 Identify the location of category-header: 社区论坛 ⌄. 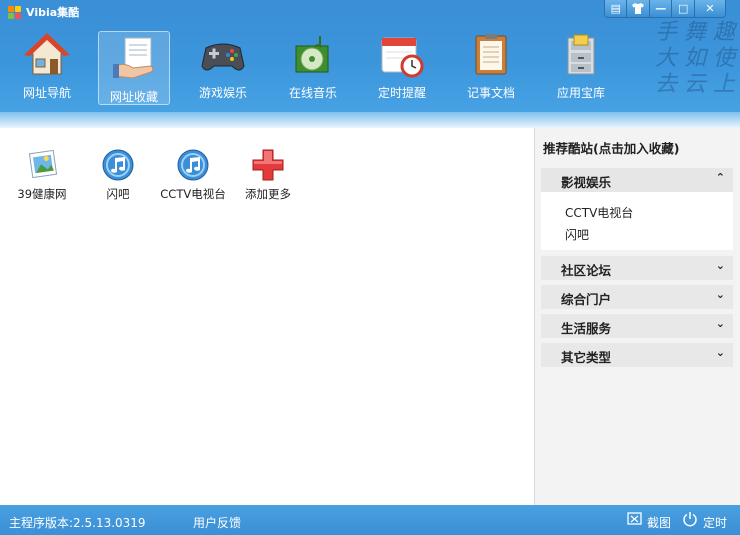
(637, 268).